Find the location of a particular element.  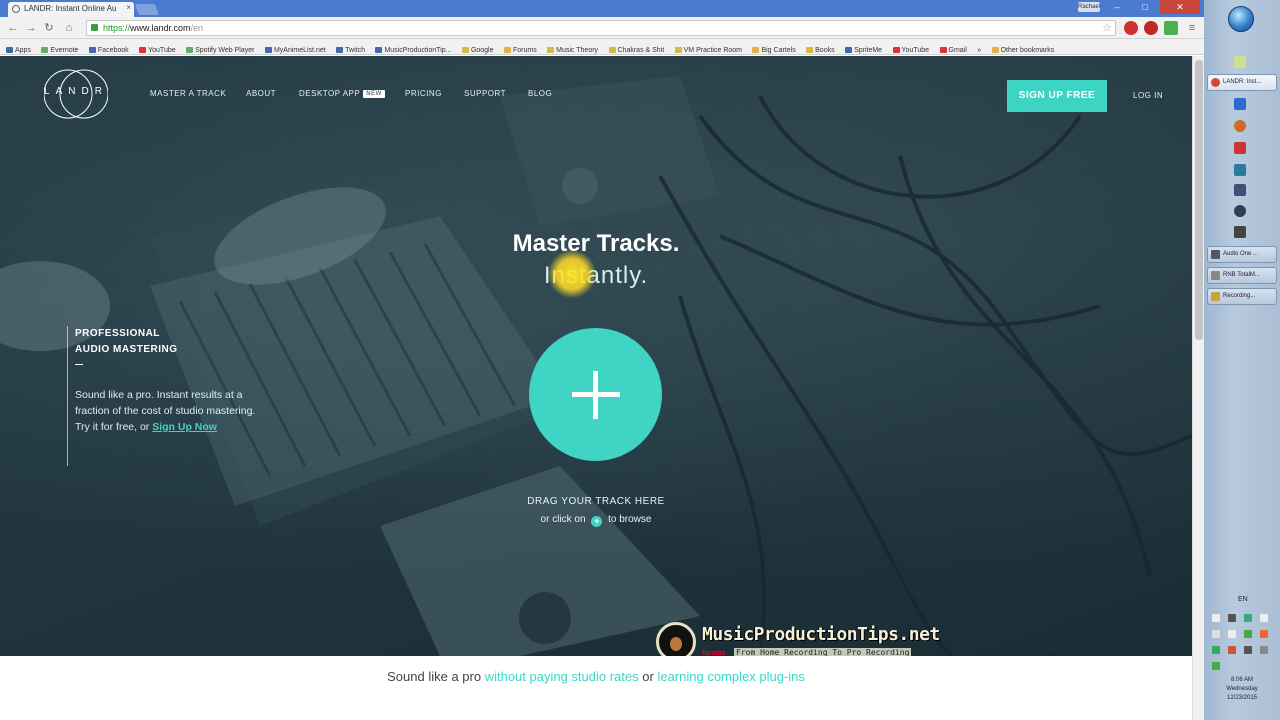

new-tab-button is located at coordinates (147, 9).